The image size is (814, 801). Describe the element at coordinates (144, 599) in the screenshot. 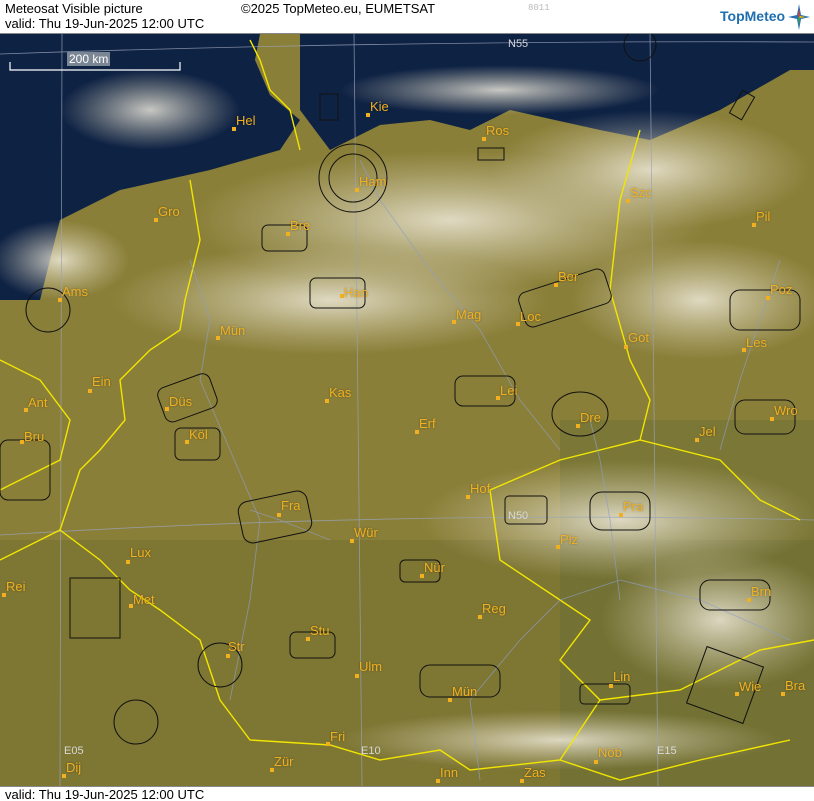

I see `city-label: Met` at that location.